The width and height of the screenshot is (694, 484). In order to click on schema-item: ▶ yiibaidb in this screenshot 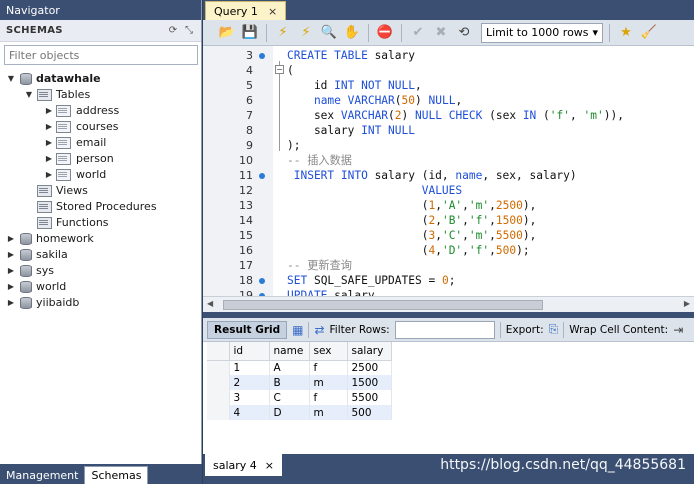, I will do `click(100, 302)`.